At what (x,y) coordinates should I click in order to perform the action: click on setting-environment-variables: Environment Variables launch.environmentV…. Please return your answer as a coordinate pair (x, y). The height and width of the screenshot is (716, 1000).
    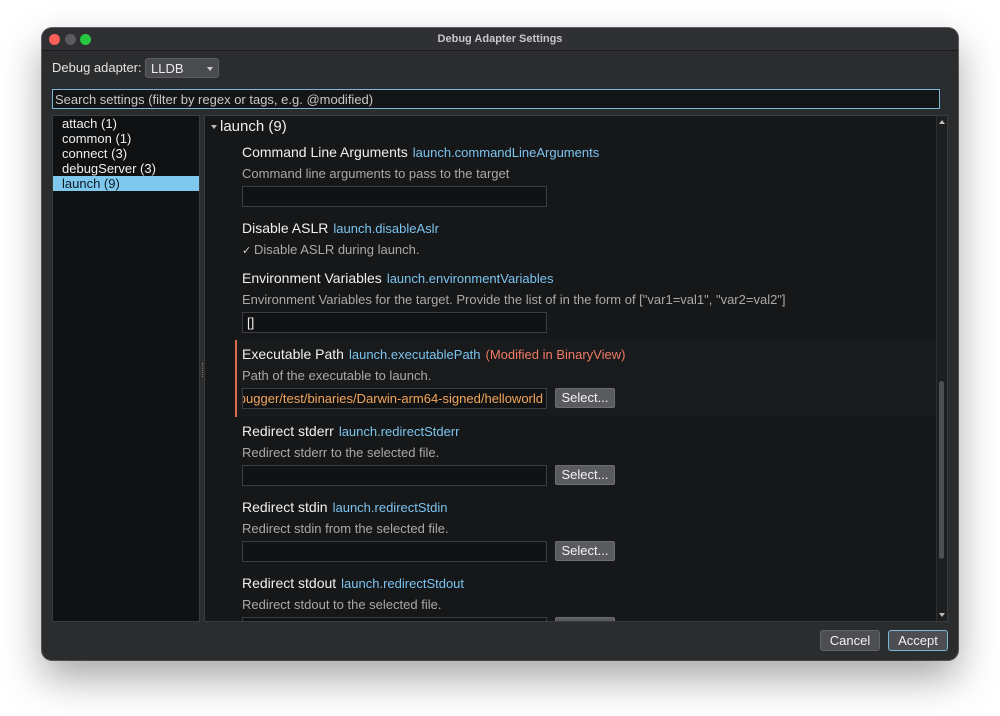
    Looking at the image, I should click on (586, 303).